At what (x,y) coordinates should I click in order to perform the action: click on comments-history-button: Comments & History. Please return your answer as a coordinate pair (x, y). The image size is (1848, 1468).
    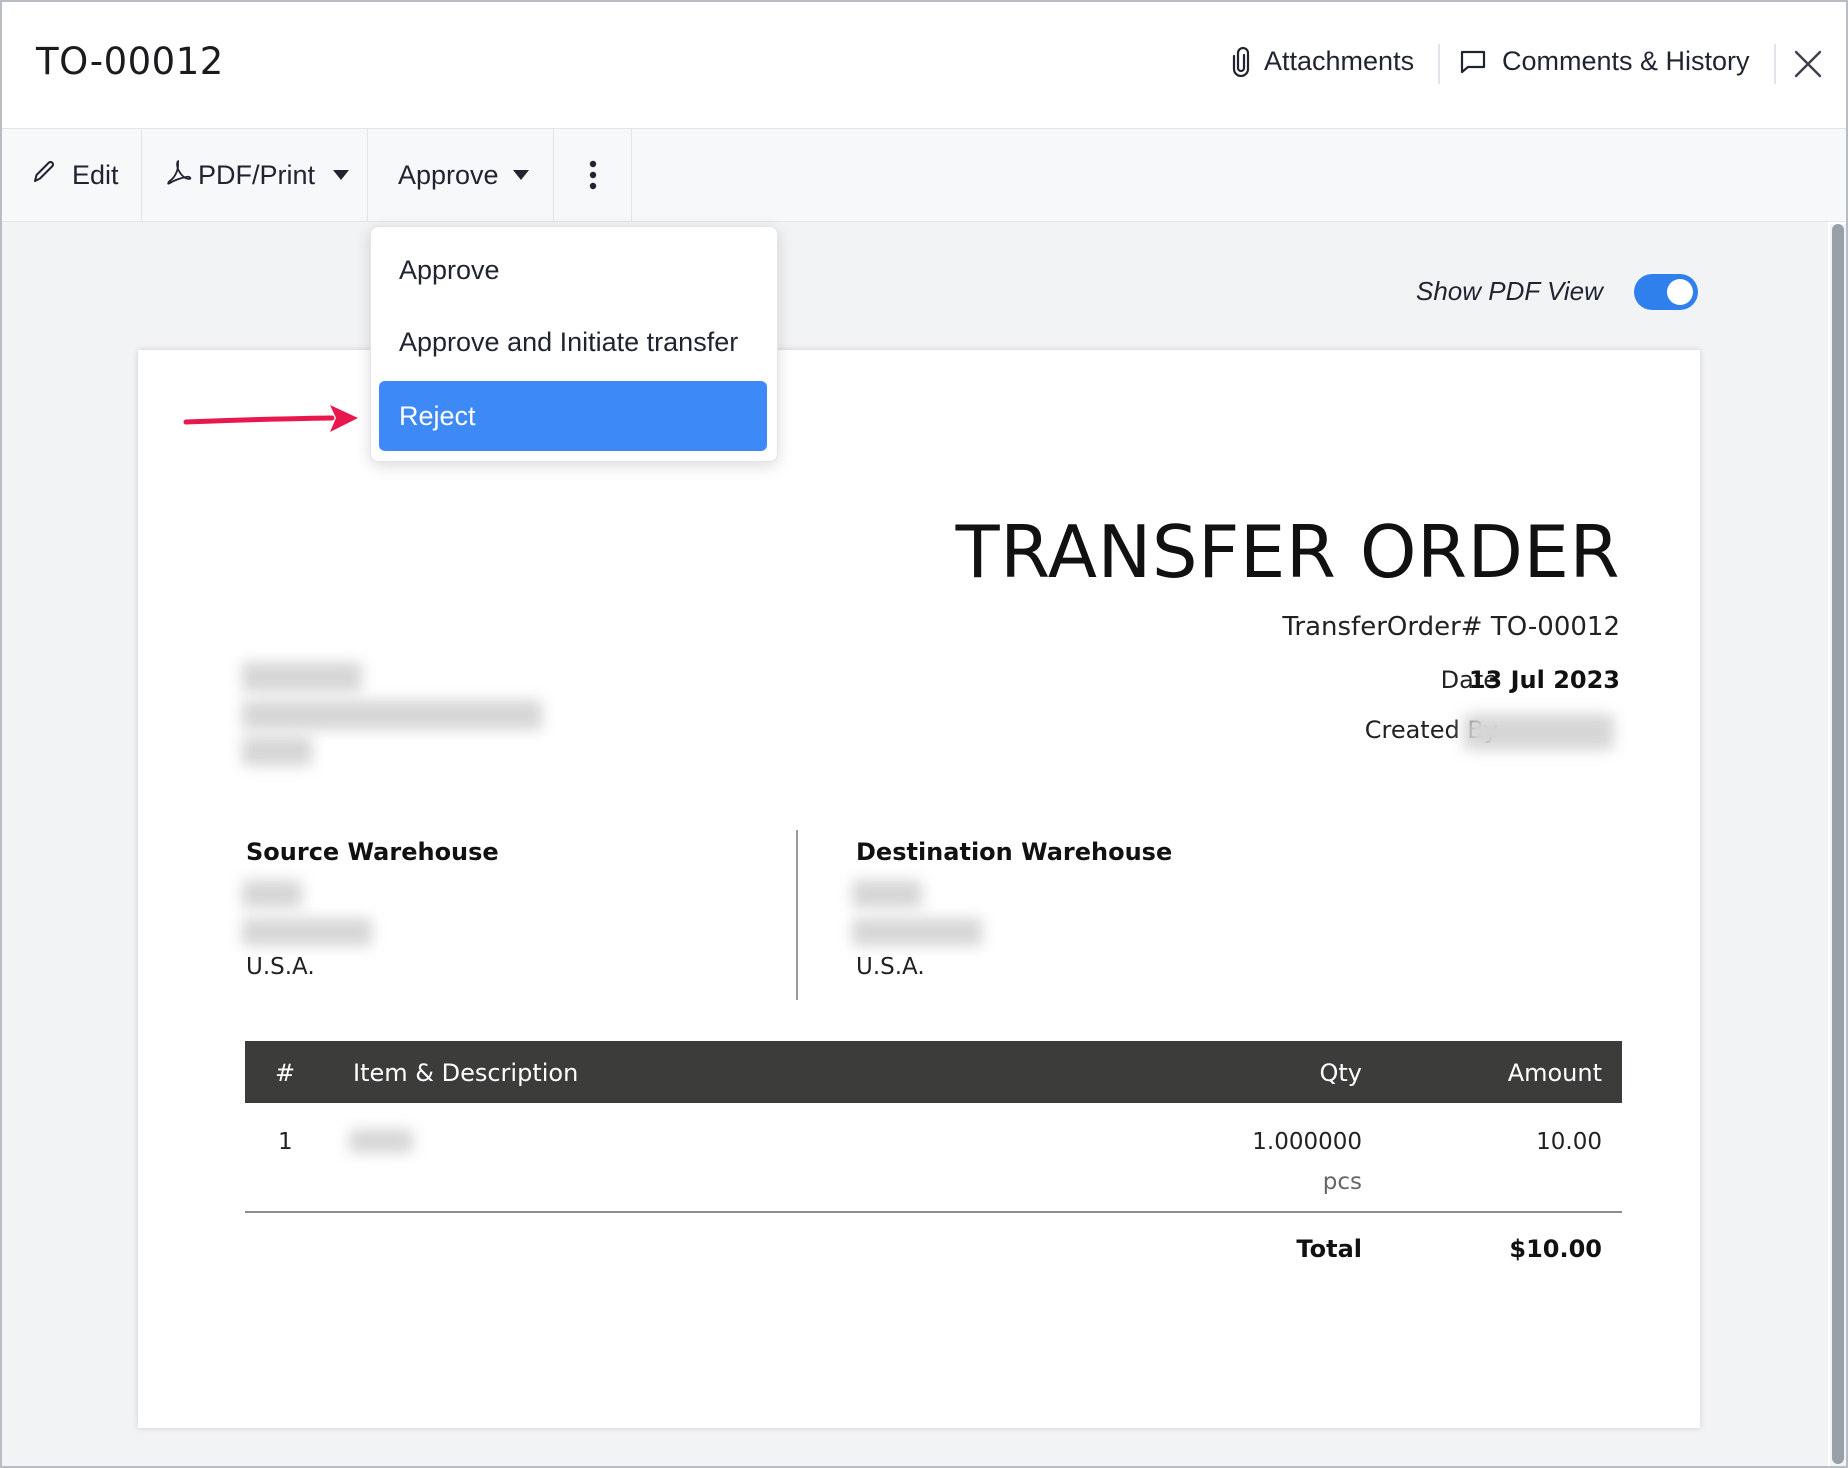
    Looking at the image, I should click on (1604, 61).